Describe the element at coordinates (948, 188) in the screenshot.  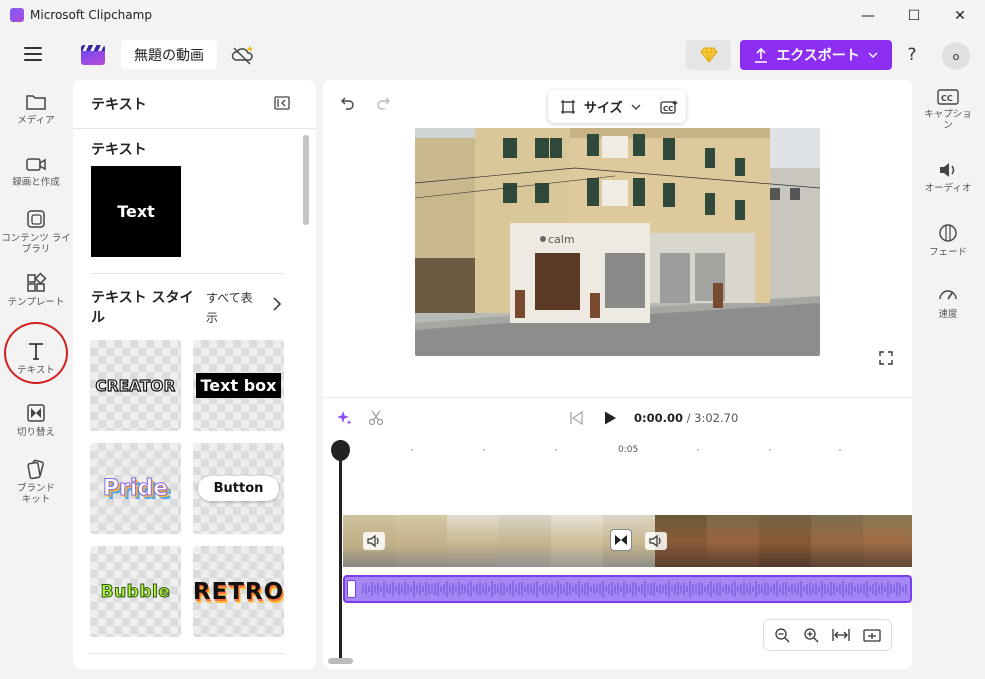
I see `right-item-label: オーディオ` at that location.